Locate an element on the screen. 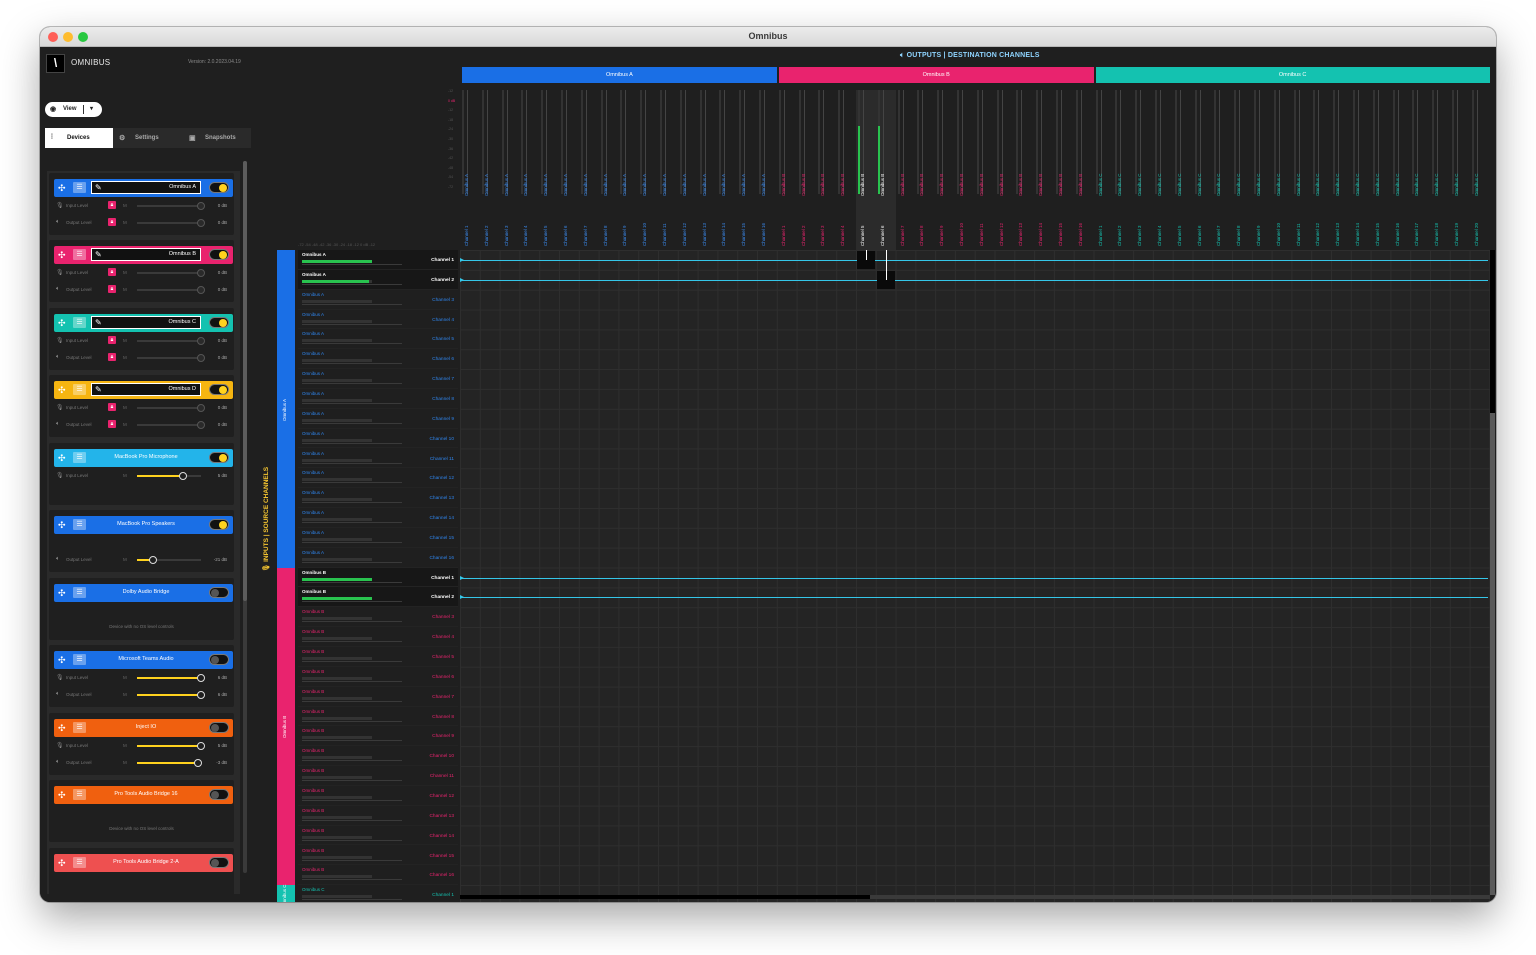 This screenshot has width=1536, height=955. output-channel-column: Omnibus A Channel 14 is located at coordinates (727, 170).